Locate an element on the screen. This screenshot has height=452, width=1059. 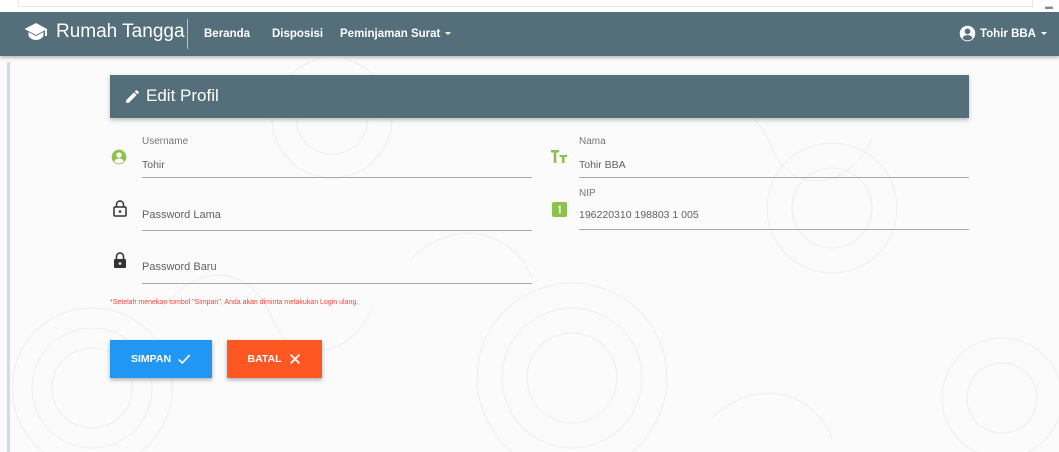
nip-field: NIP 196220310 198803 1 005 is located at coordinates (774, 210).